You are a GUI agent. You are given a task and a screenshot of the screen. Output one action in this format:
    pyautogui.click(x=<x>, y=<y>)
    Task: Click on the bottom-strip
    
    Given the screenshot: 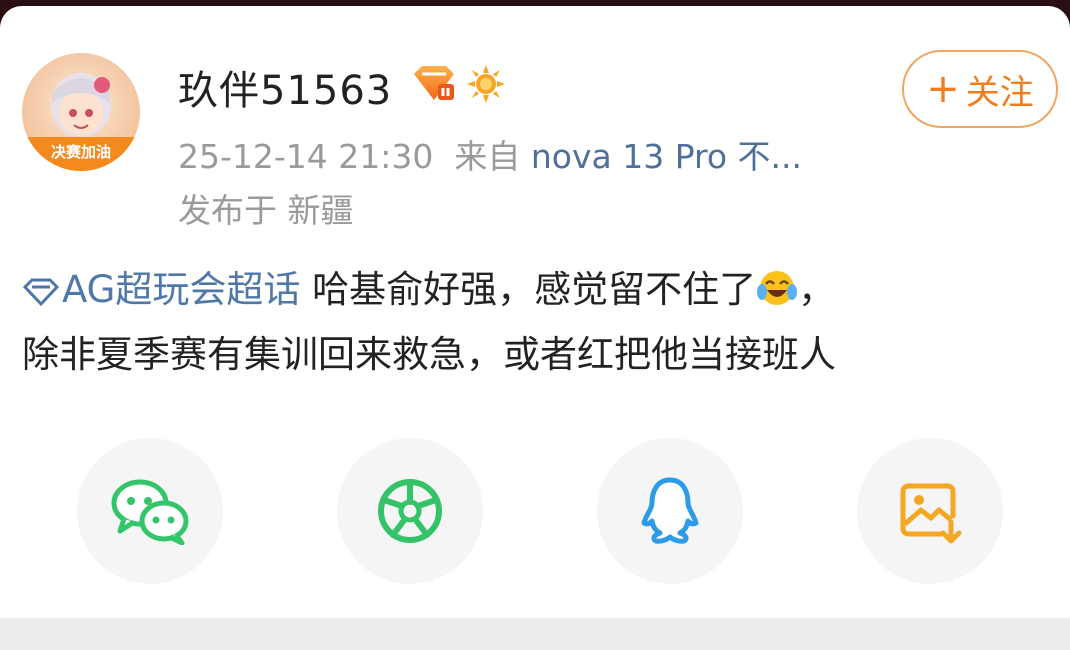 What is the action you would take?
    pyautogui.click(x=535, y=634)
    